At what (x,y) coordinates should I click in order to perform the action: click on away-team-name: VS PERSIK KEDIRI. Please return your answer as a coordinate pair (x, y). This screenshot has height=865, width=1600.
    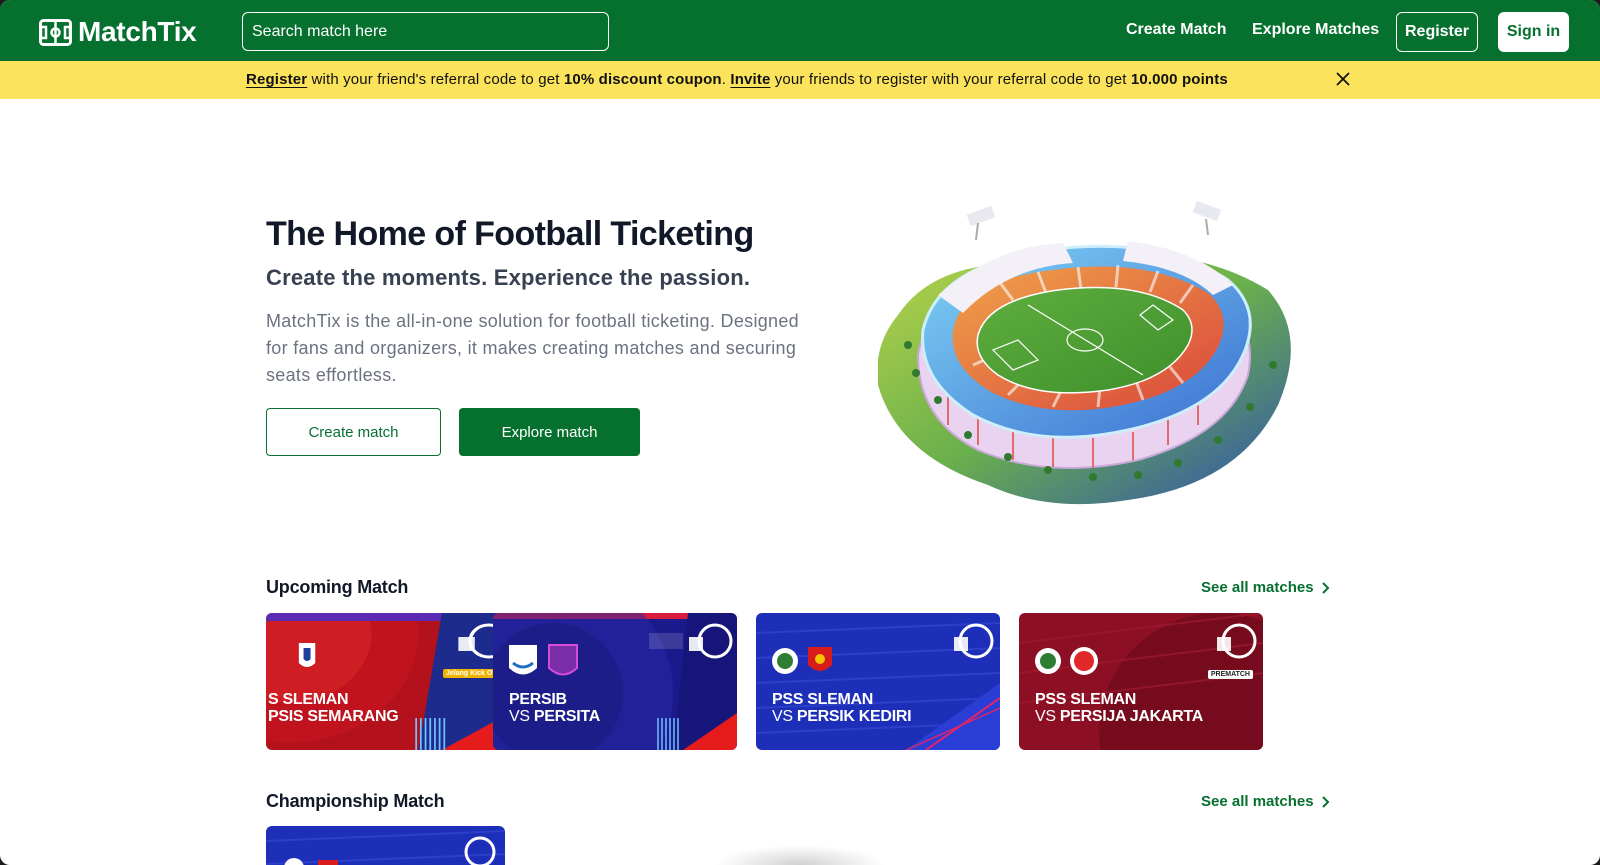
    Looking at the image, I should click on (842, 716).